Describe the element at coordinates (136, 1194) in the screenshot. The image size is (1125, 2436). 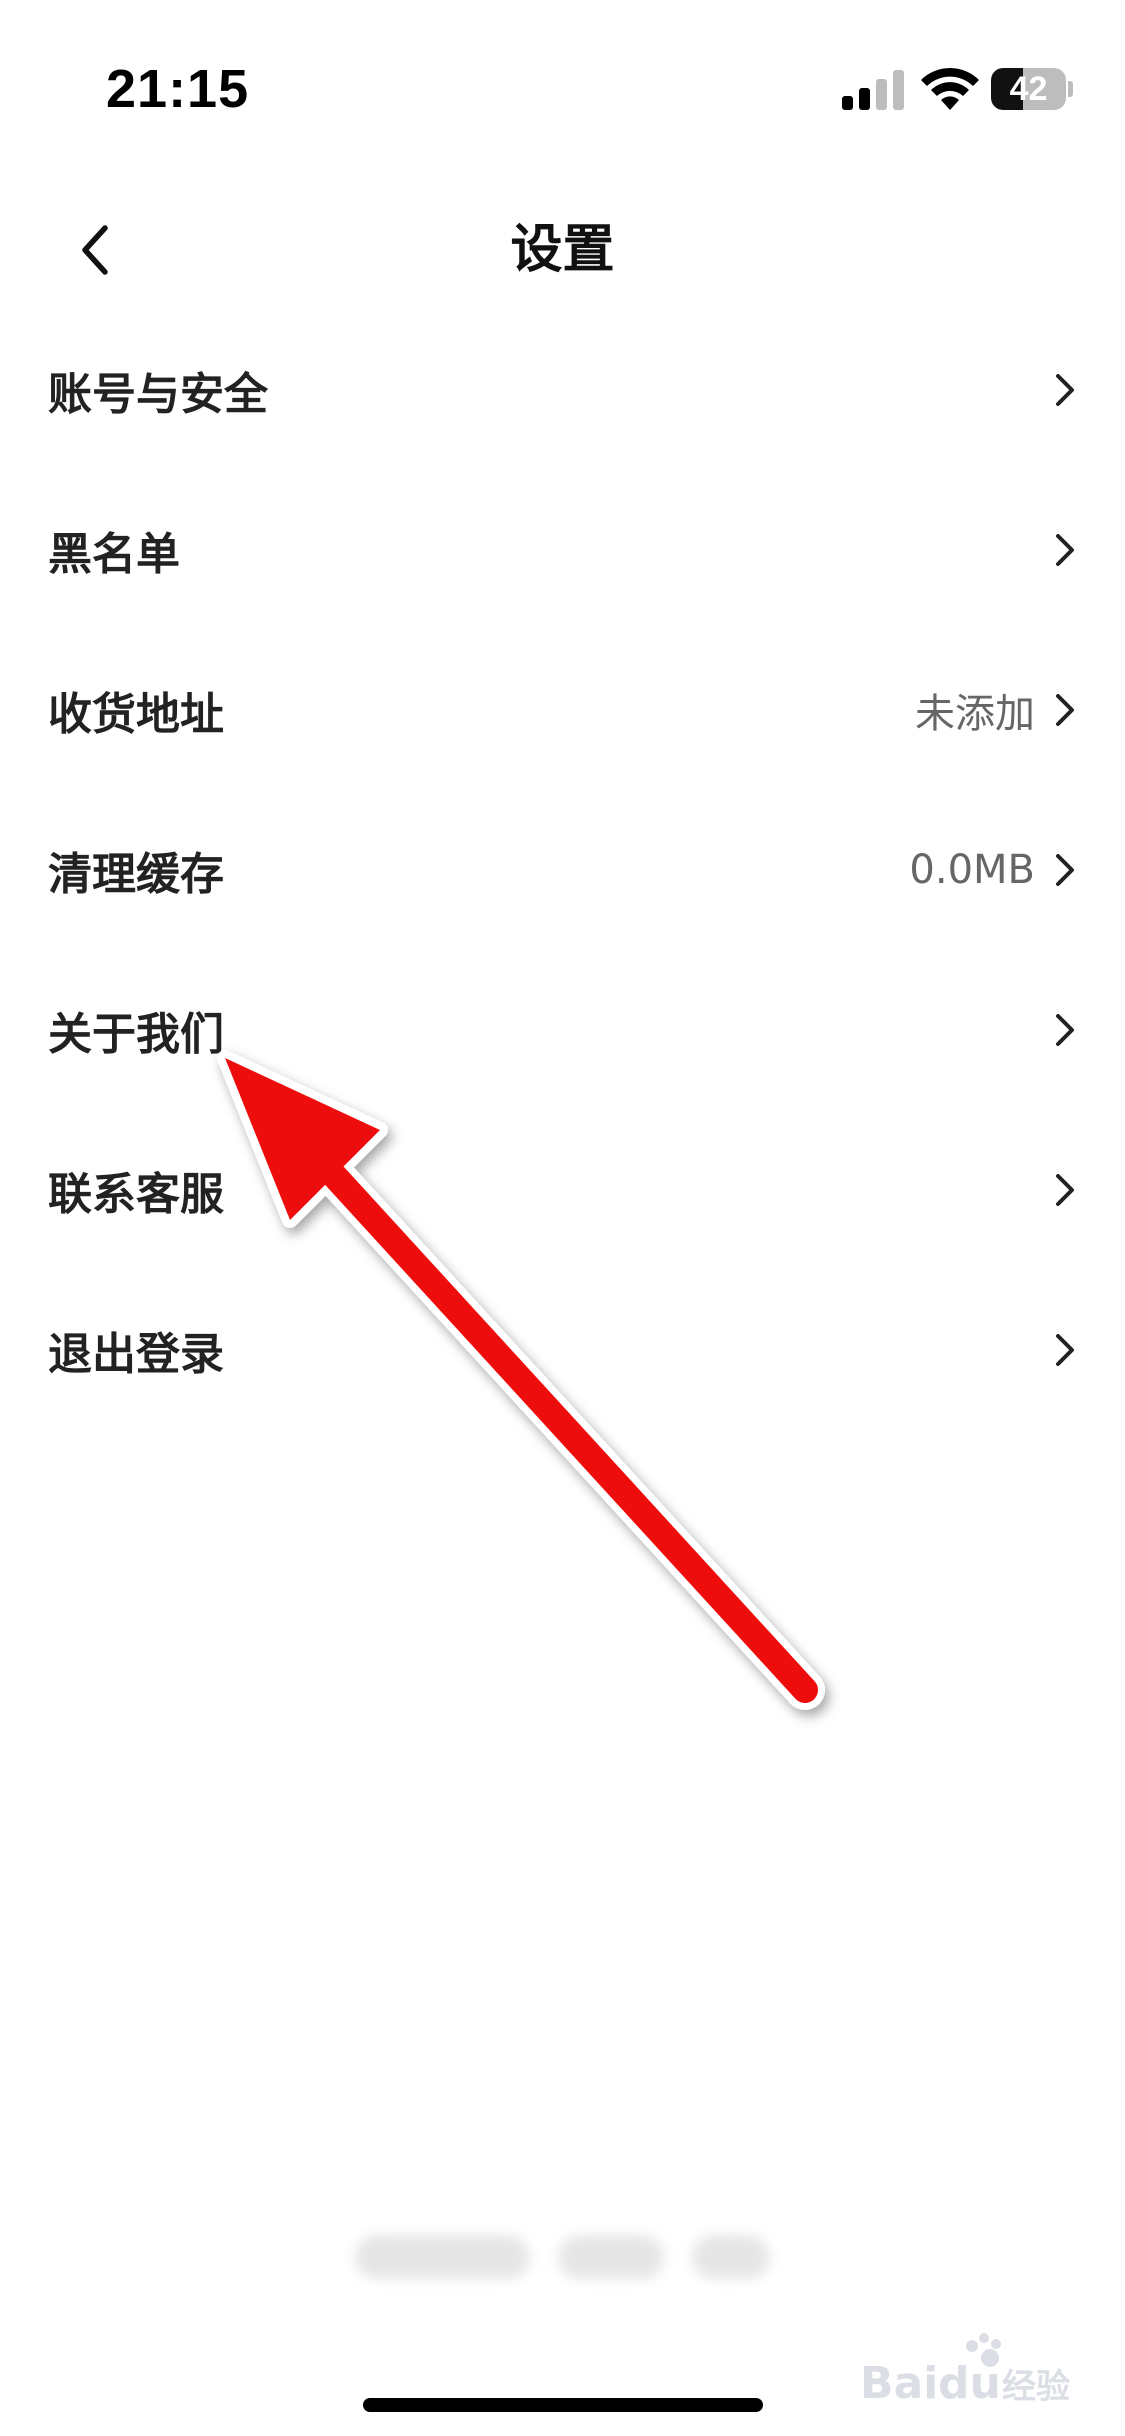
I see `settings-item-label: 联系客服` at that location.